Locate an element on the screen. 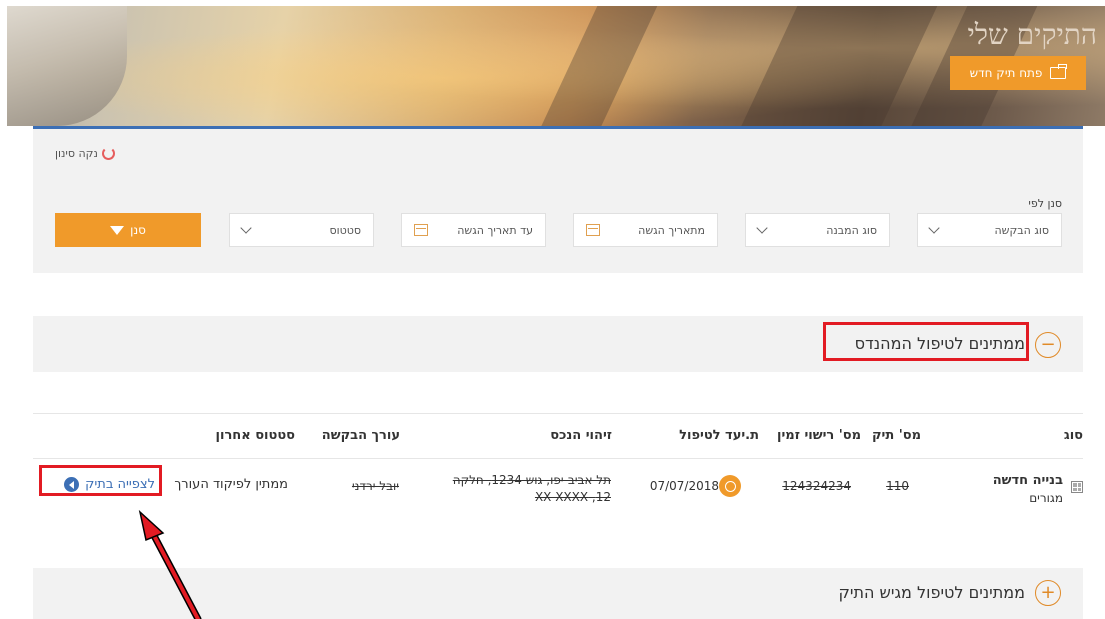 The image size is (1105, 619). to-date-placeholder: עד תאריך הגשה is located at coordinates (495, 230).